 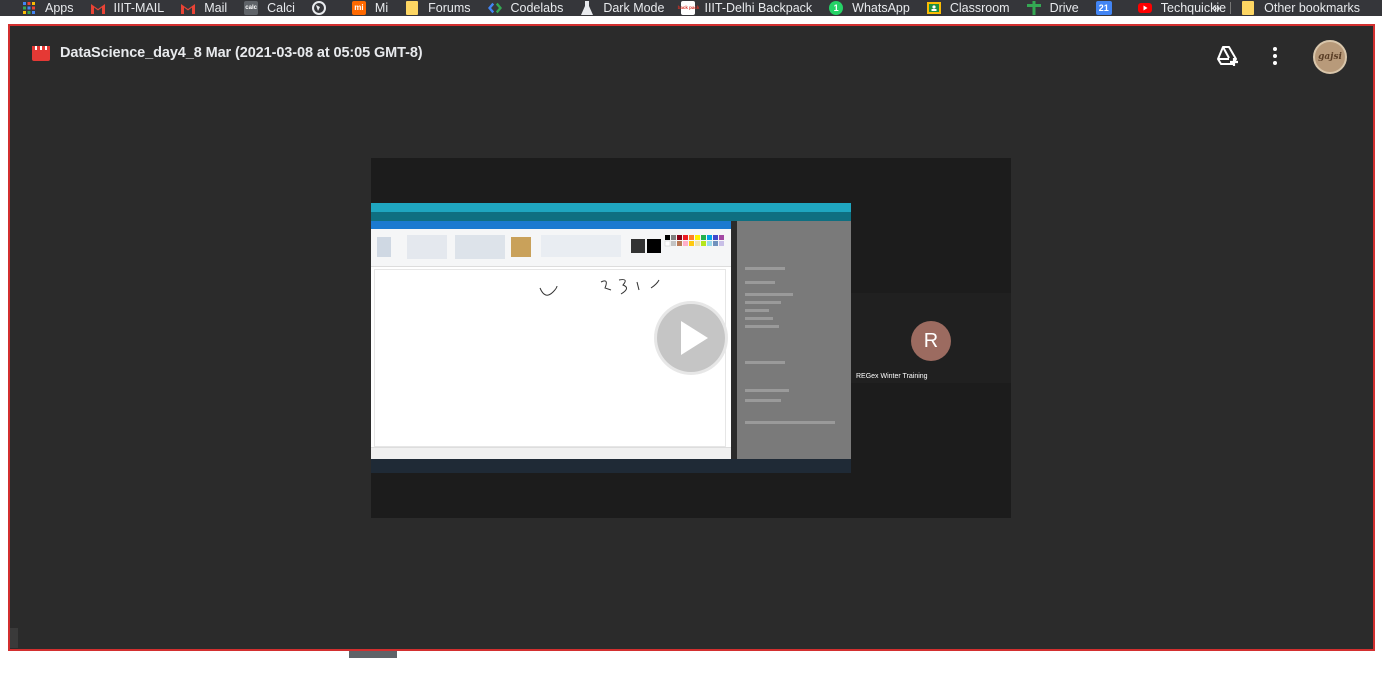 I want to click on apps-grid-icon, so click(x=29, y=8).